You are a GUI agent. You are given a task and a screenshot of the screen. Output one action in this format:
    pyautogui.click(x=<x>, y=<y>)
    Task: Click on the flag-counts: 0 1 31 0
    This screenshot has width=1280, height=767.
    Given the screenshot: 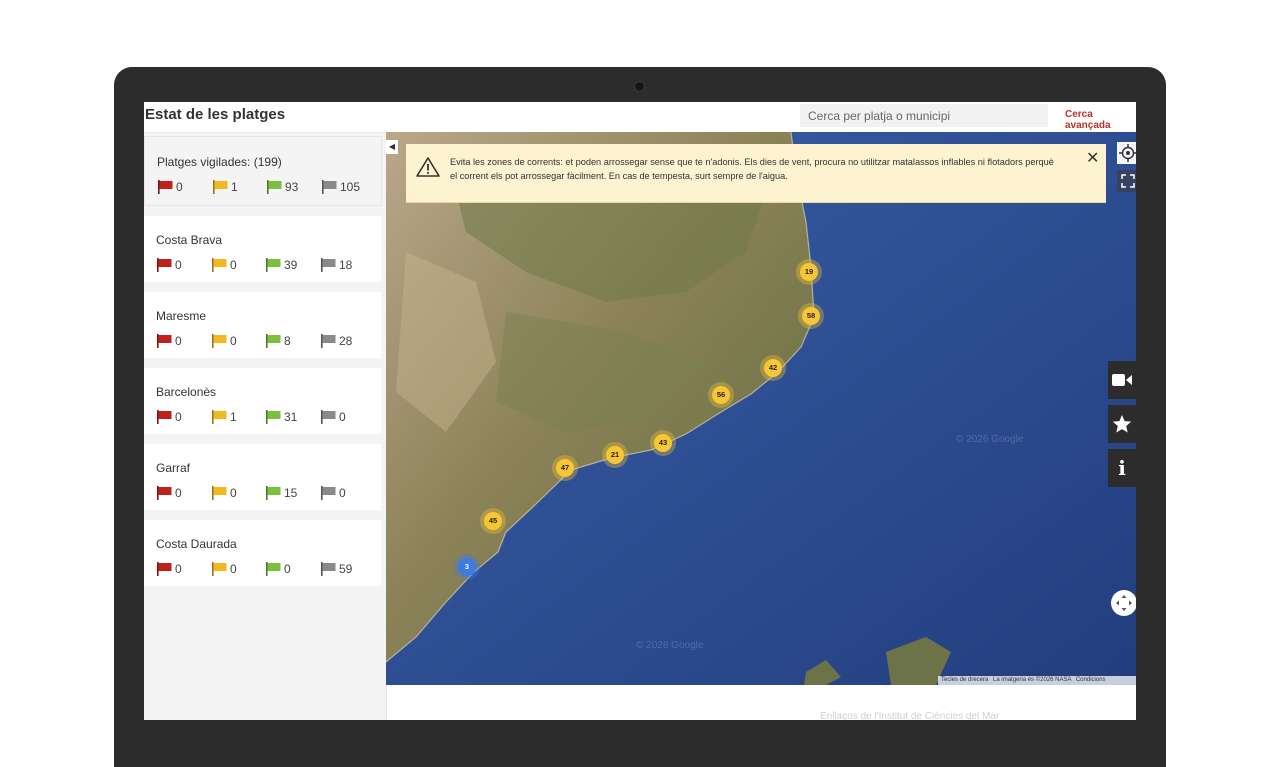 What is the action you would take?
    pyautogui.click(x=266, y=417)
    